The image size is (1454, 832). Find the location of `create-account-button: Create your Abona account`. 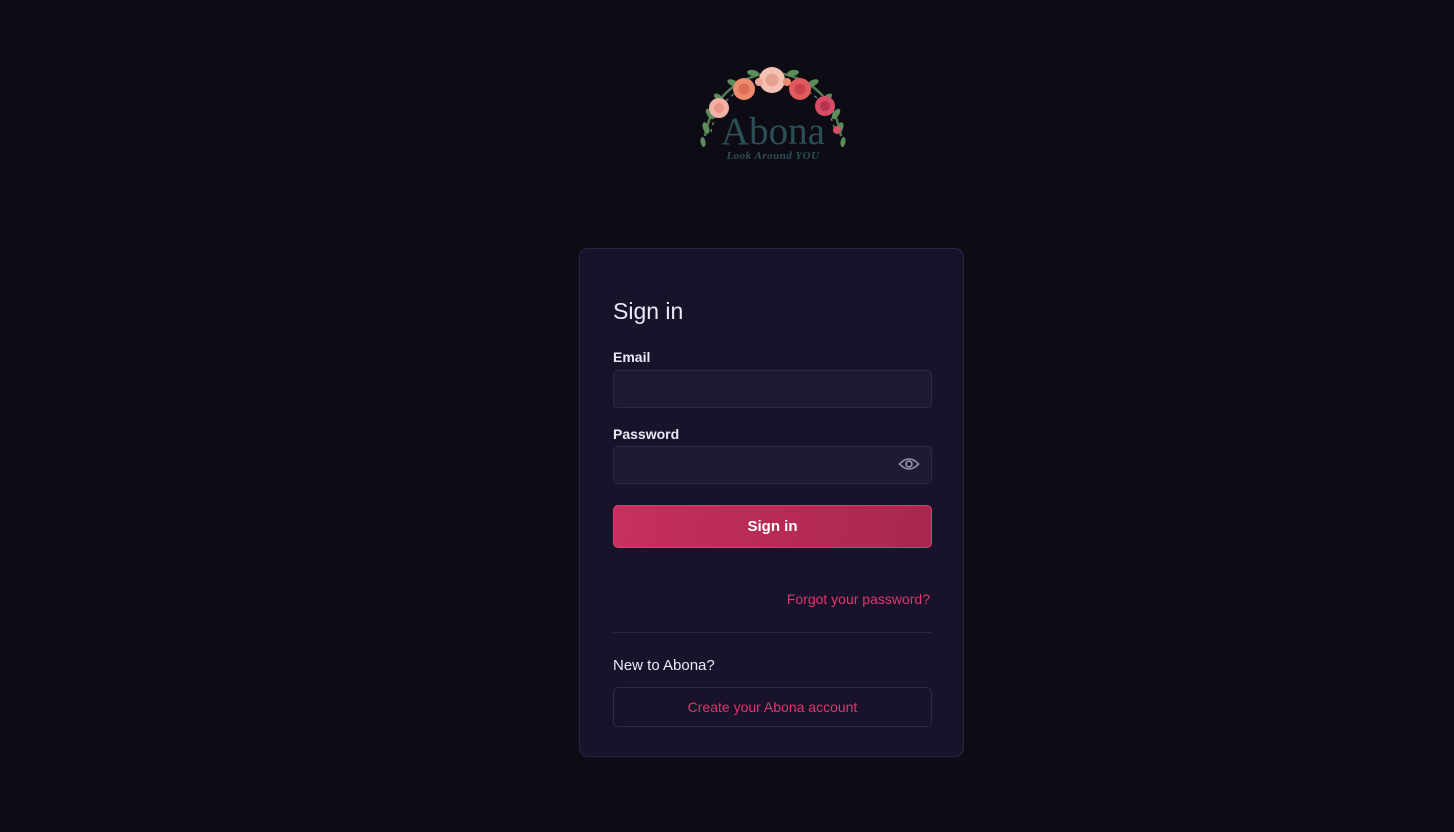

create-account-button: Create your Abona account is located at coordinates (772, 707).